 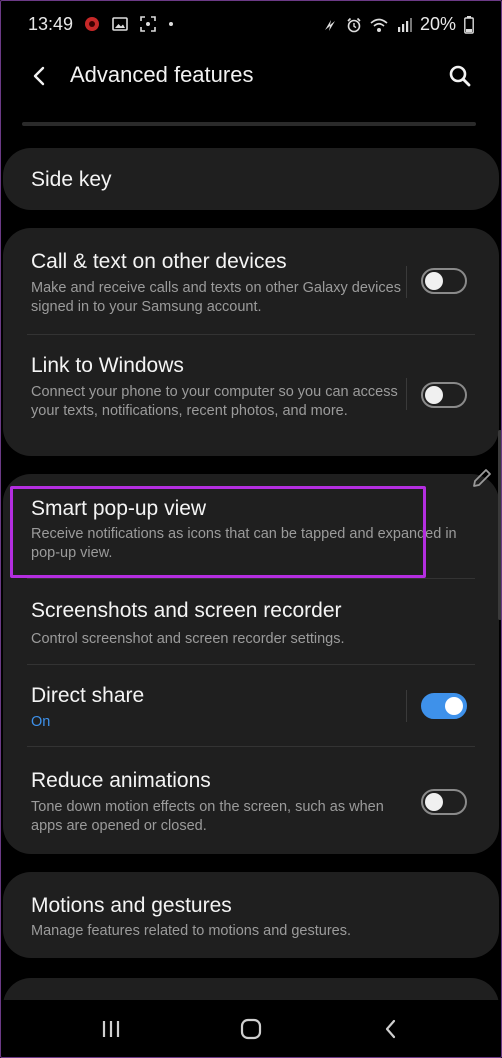 What do you see at coordinates (404, 24) in the screenshot?
I see `signal-icon` at bounding box center [404, 24].